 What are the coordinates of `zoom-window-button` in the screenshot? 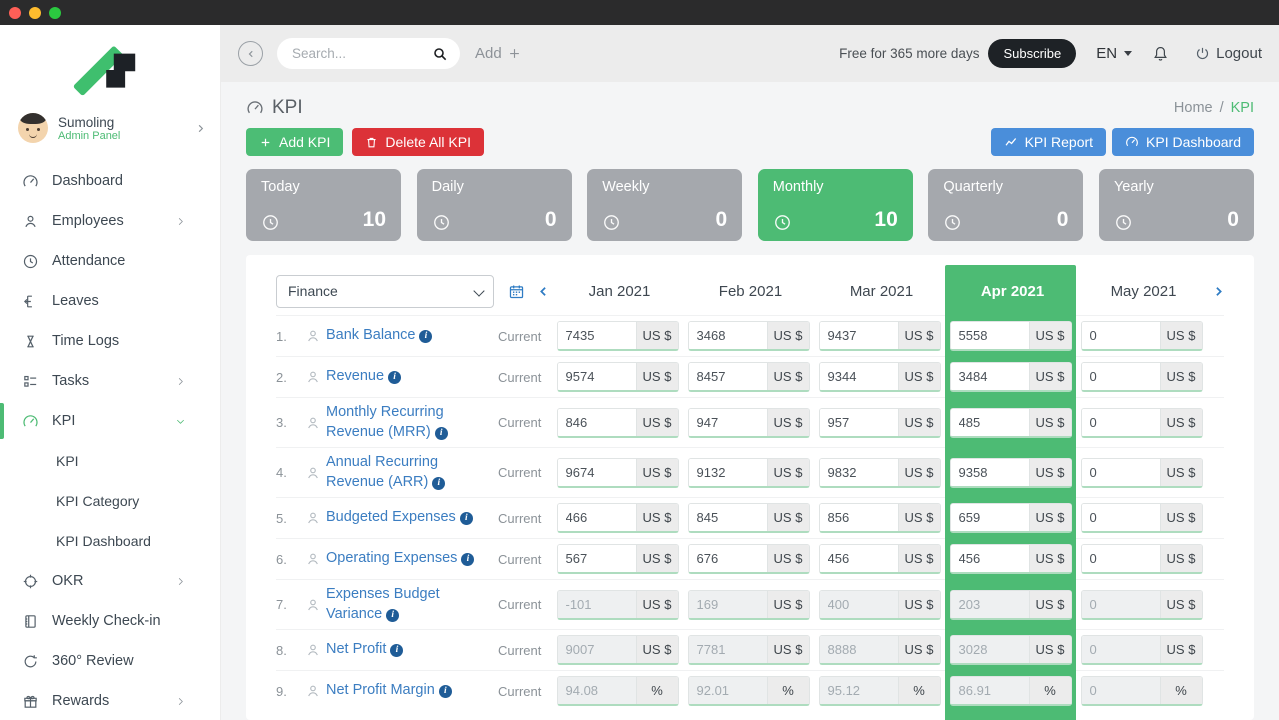 It's located at (55, 12).